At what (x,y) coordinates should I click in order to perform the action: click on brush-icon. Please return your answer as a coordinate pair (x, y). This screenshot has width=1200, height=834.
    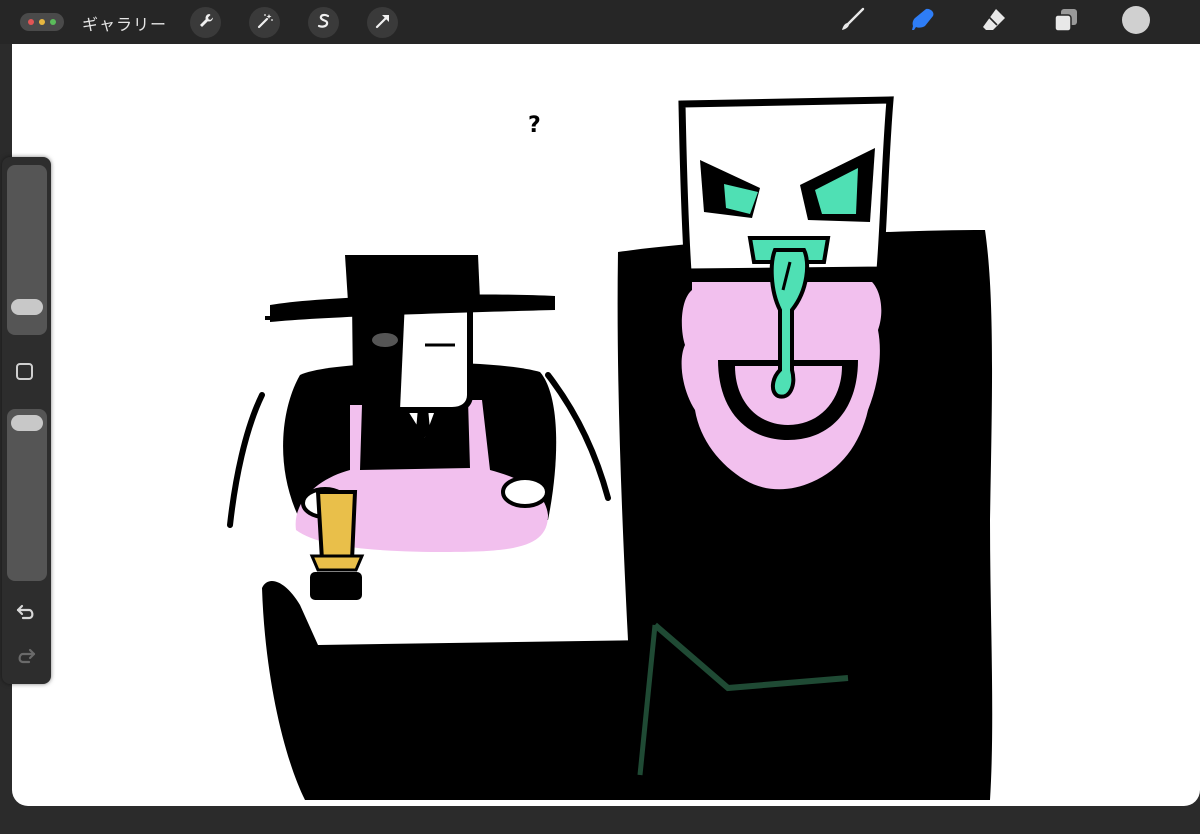
    Looking at the image, I should click on (852, 22).